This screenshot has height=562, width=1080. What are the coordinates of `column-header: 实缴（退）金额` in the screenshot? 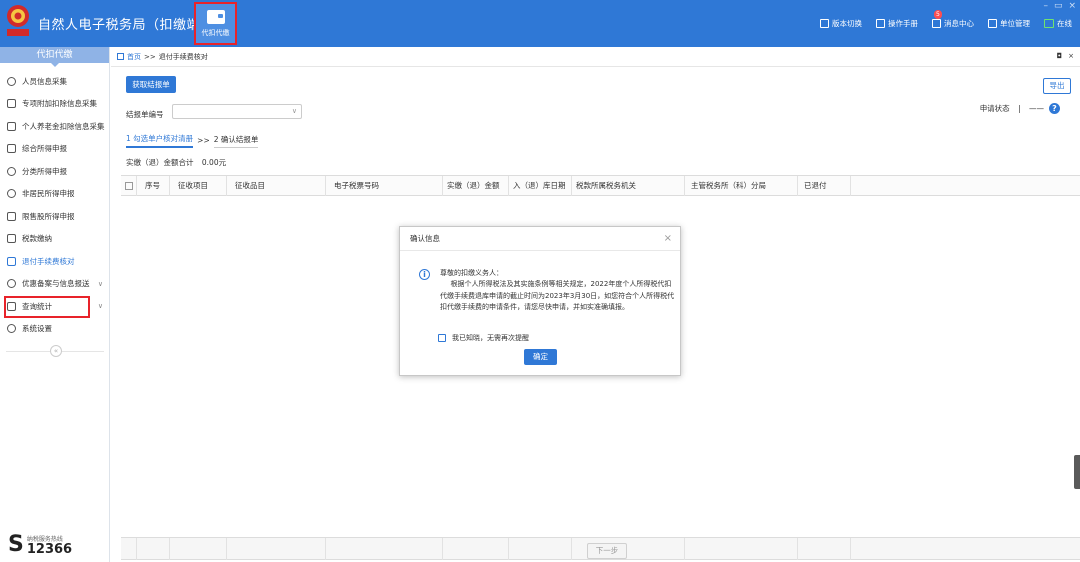 It's located at (476, 186).